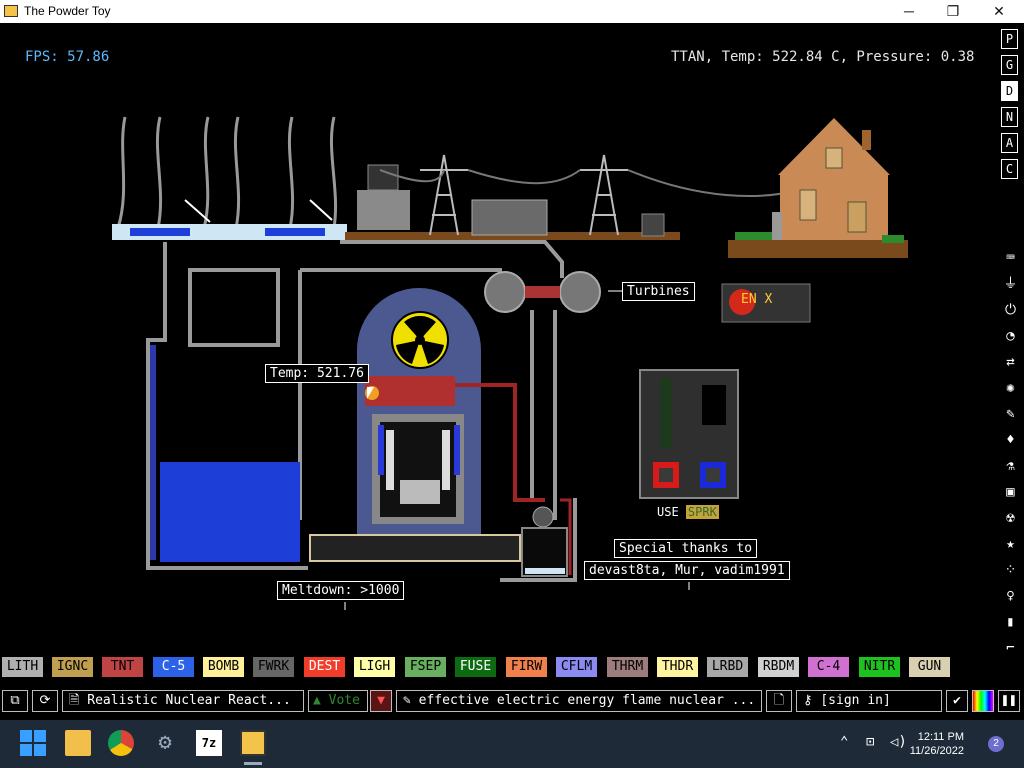 The width and height of the screenshot is (1024, 768). Describe the element at coordinates (778, 667) in the screenshot. I see `element-button-rbdm: RBDM` at that location.